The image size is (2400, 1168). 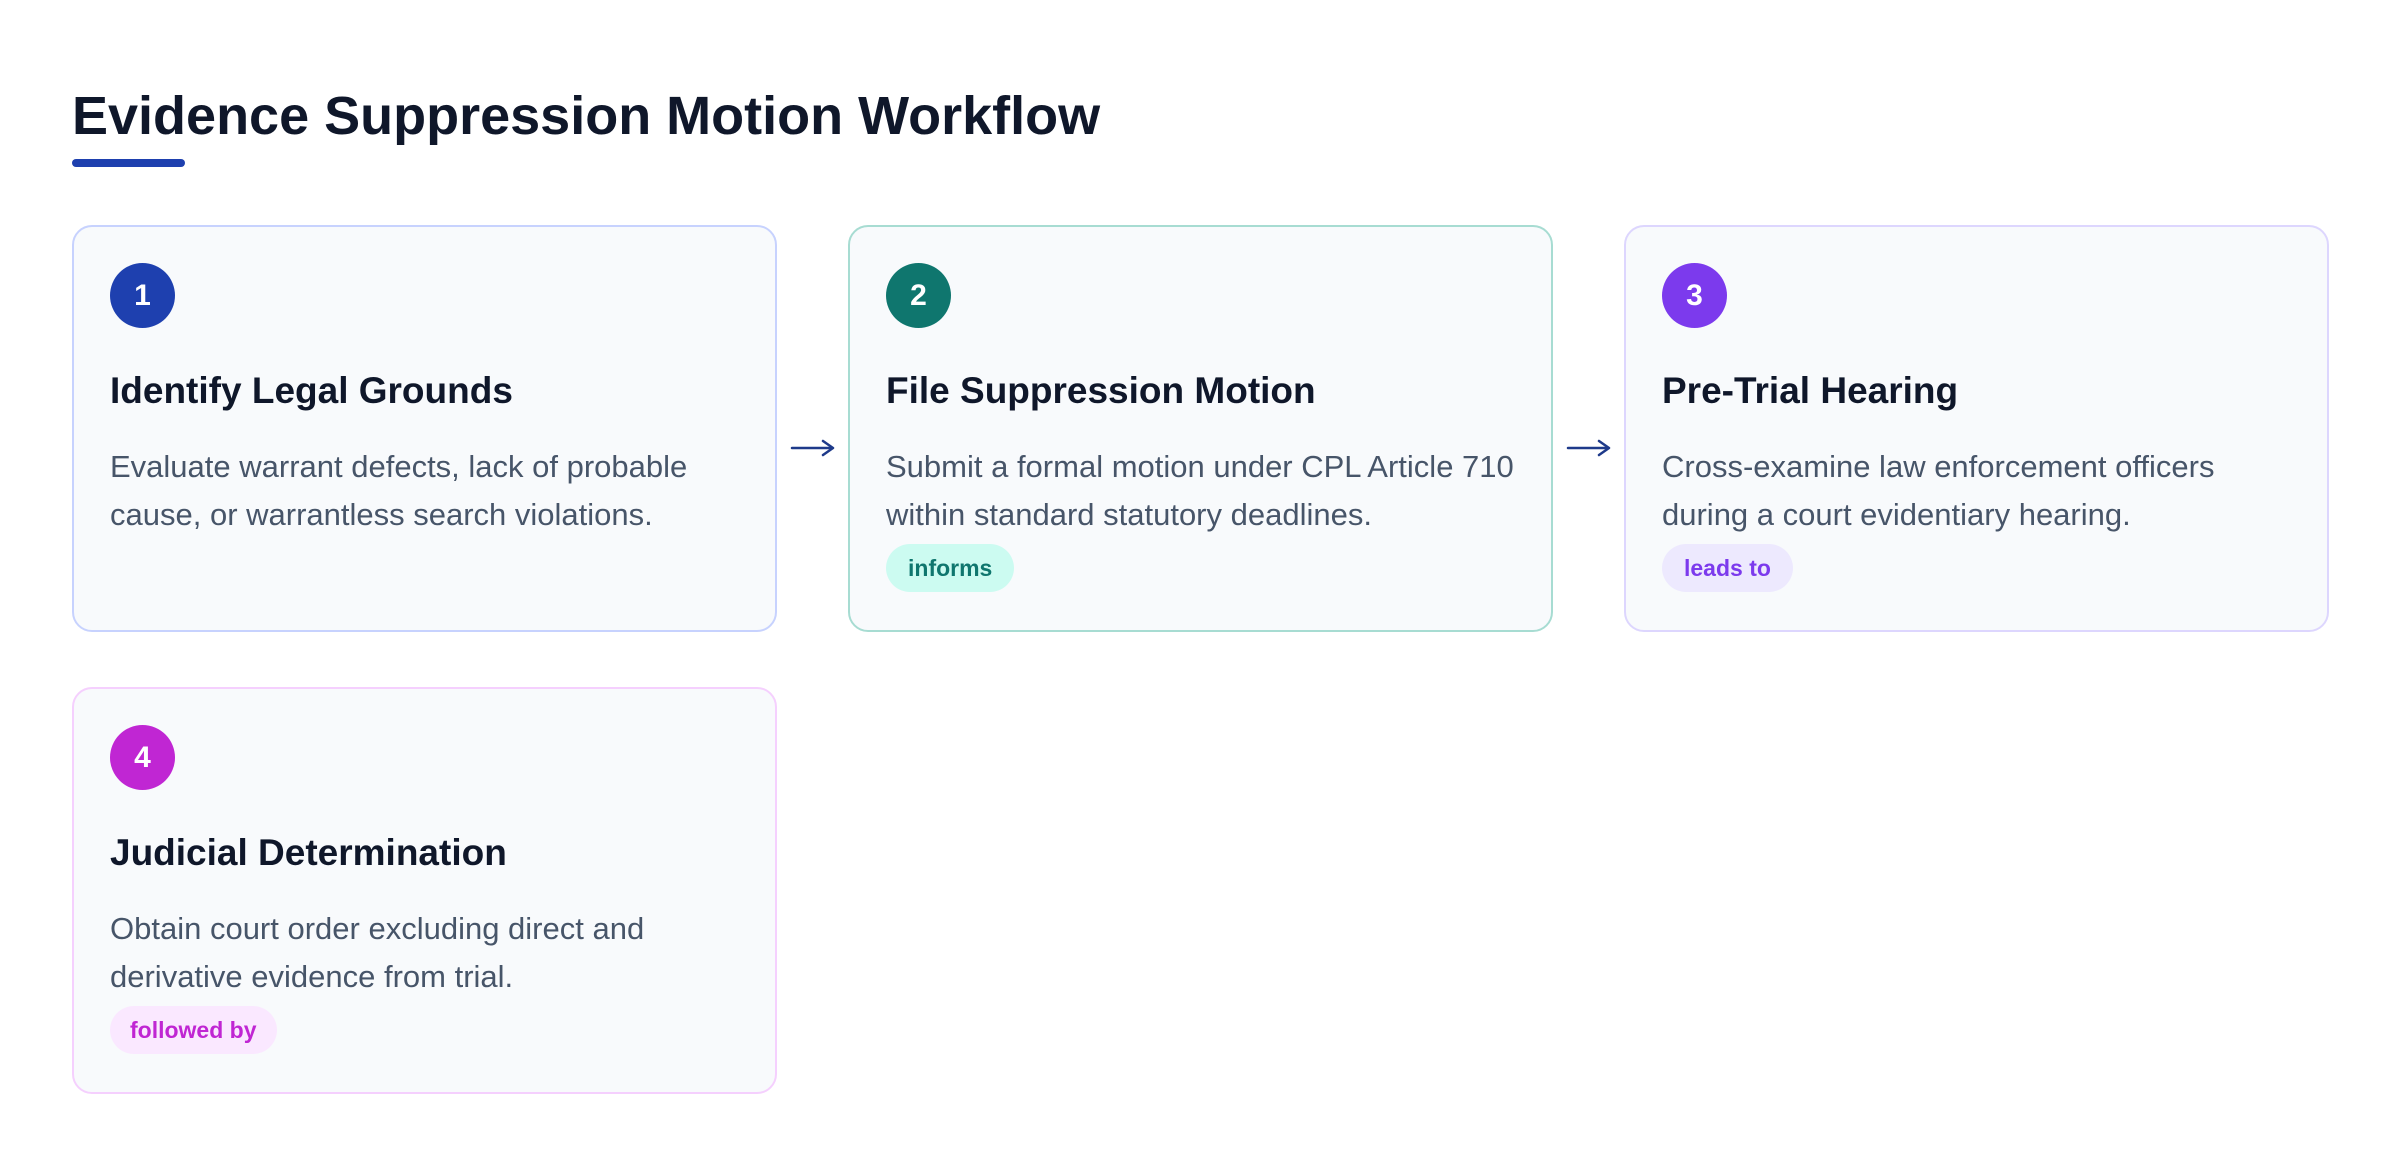 What do you see at coordinates (311, 390) in the screenshot?
I see `step-title: Identify Legal Grounds` at bounding box center [311, 390].